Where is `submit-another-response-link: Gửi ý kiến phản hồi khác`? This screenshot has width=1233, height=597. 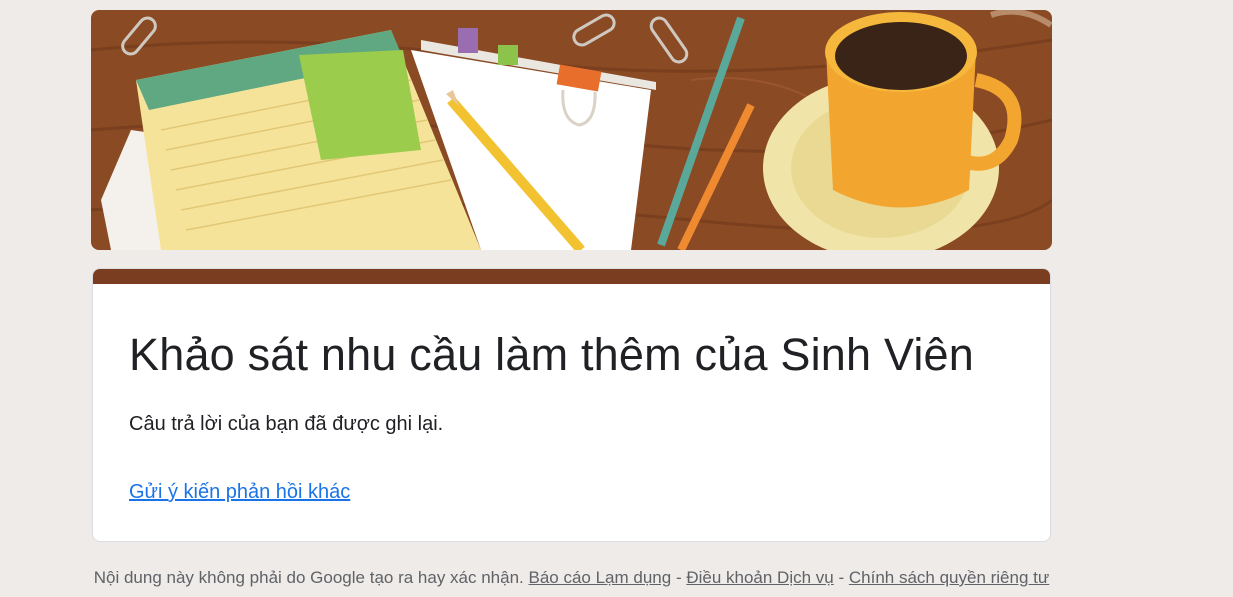
submit-another-response-link: Gửi ý kiến phản hồi khác is located at coordinates (239, 492).